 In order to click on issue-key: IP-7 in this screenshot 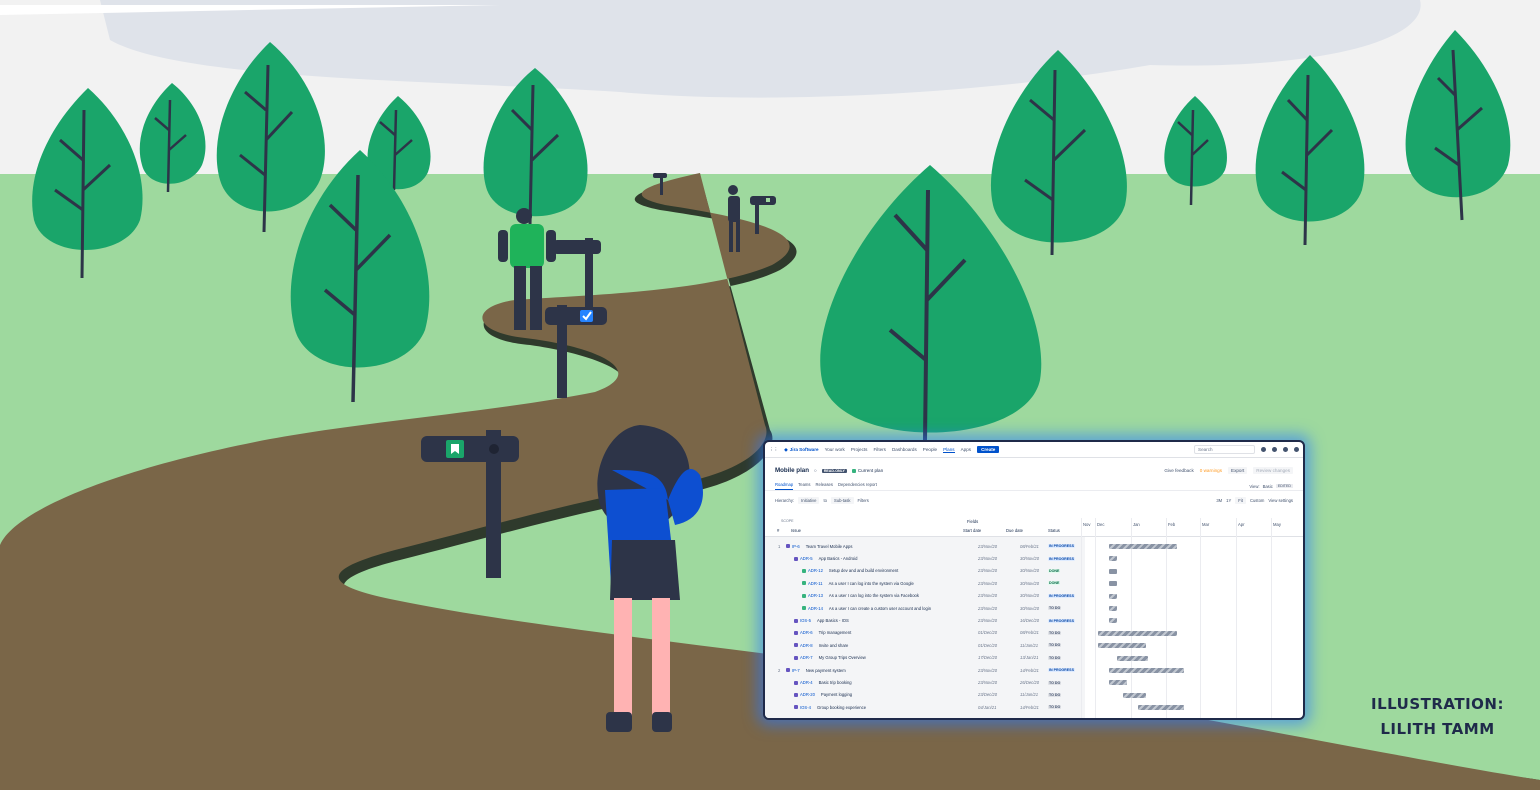, I will do `click(796, 670)`.